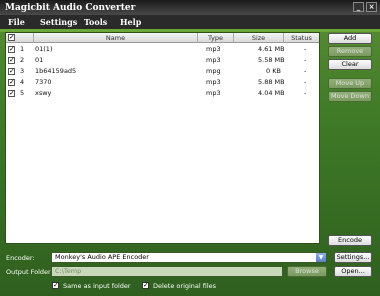 The height and width of the screenshot is (296, 380). I want to click on move-down-button: Move Down, so click(350, 96).